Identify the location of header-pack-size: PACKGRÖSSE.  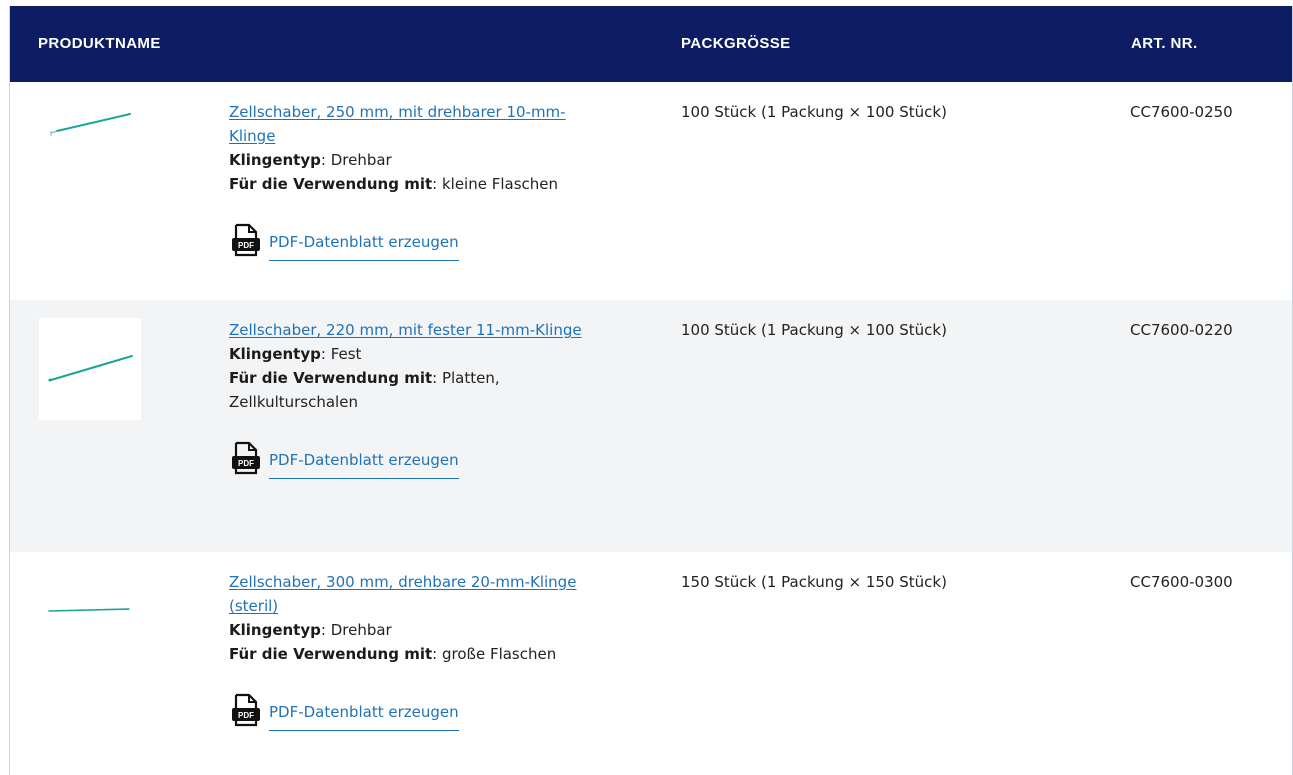
(736, 44).